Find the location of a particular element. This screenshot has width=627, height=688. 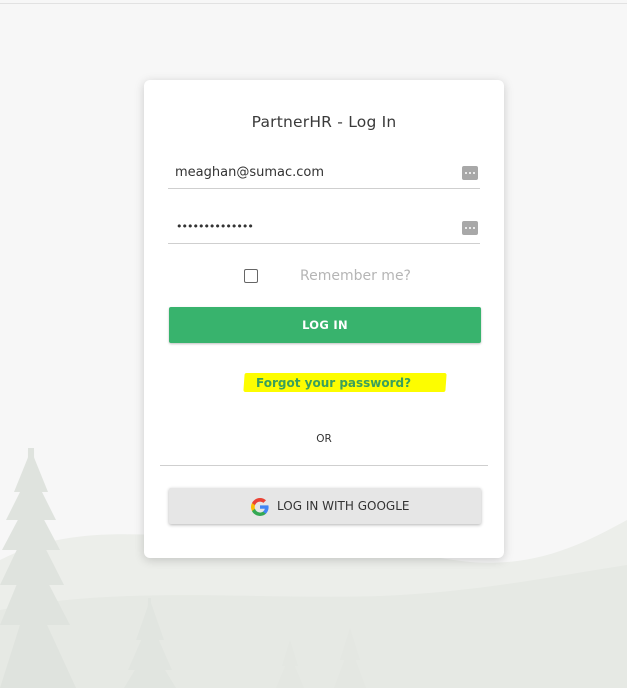

password-masked-value: •••••••••••••• is located at coordinates (215, 226).